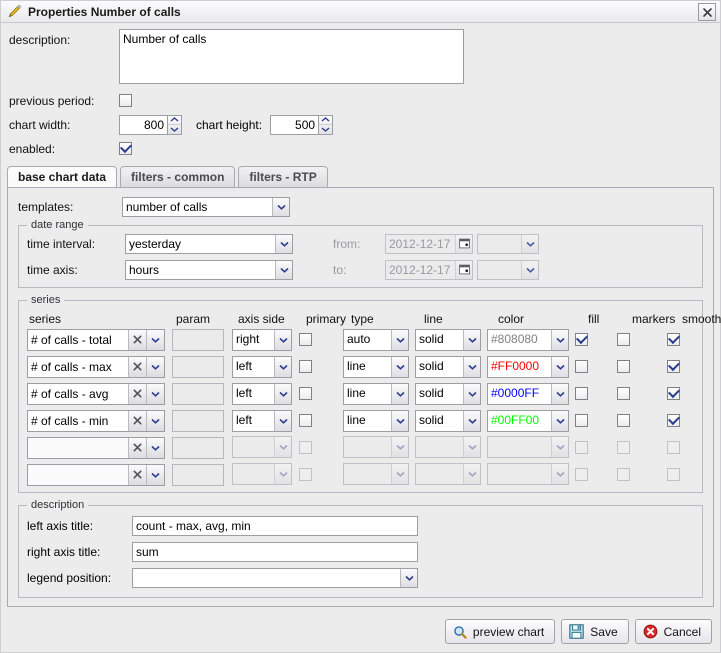 The width and height of the screenshot is (721, 653). Describe the element at coordinates (528, 420) in the screenshot. I see `series-color-select: #00FF00` at that location.